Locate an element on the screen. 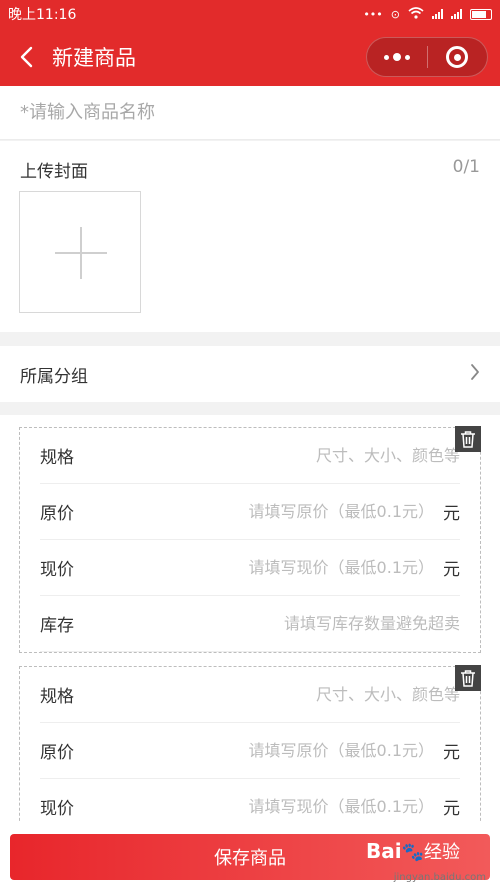  bottom-bar: 保存商品 Bai🐾经验 jingyan.baidu.com is located at coordinates (250, 855).